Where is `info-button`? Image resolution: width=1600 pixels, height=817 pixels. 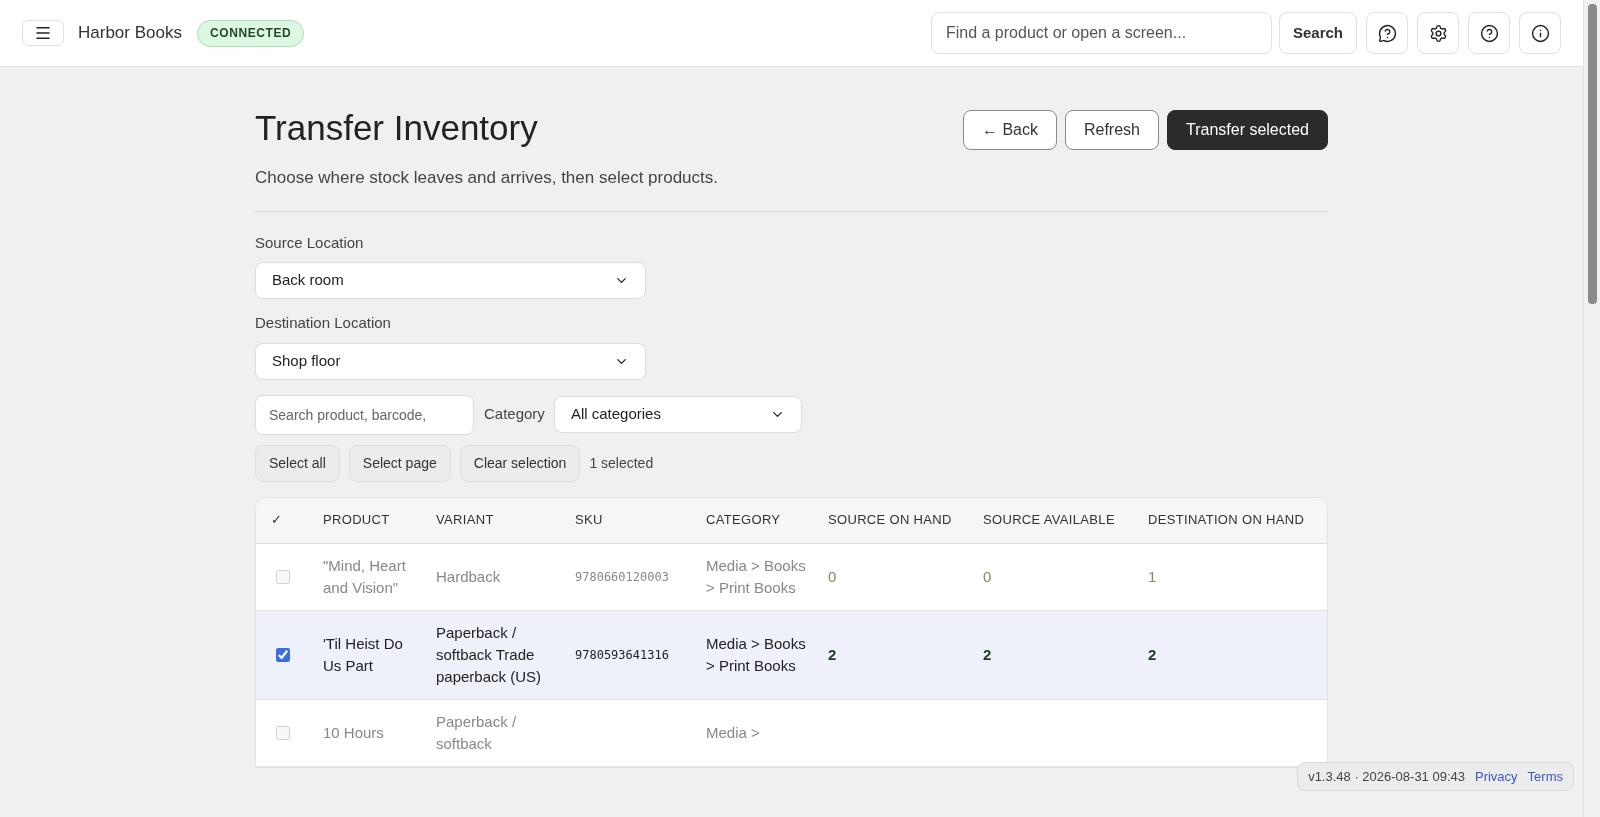
info-button is located at coordinates (1540, 33).